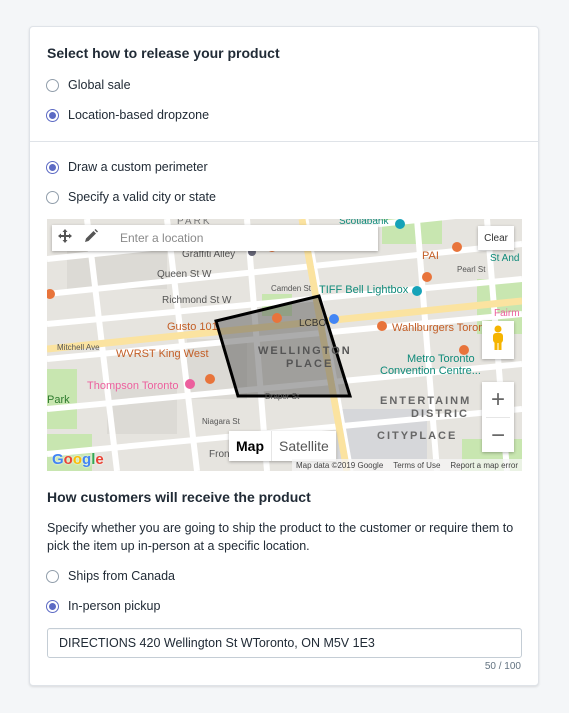 This screenshot has width=569, height=713. Describe the element at coordinates (133, 386) in the screenshot. I see `map-label: Thompson Toronto` at that location.